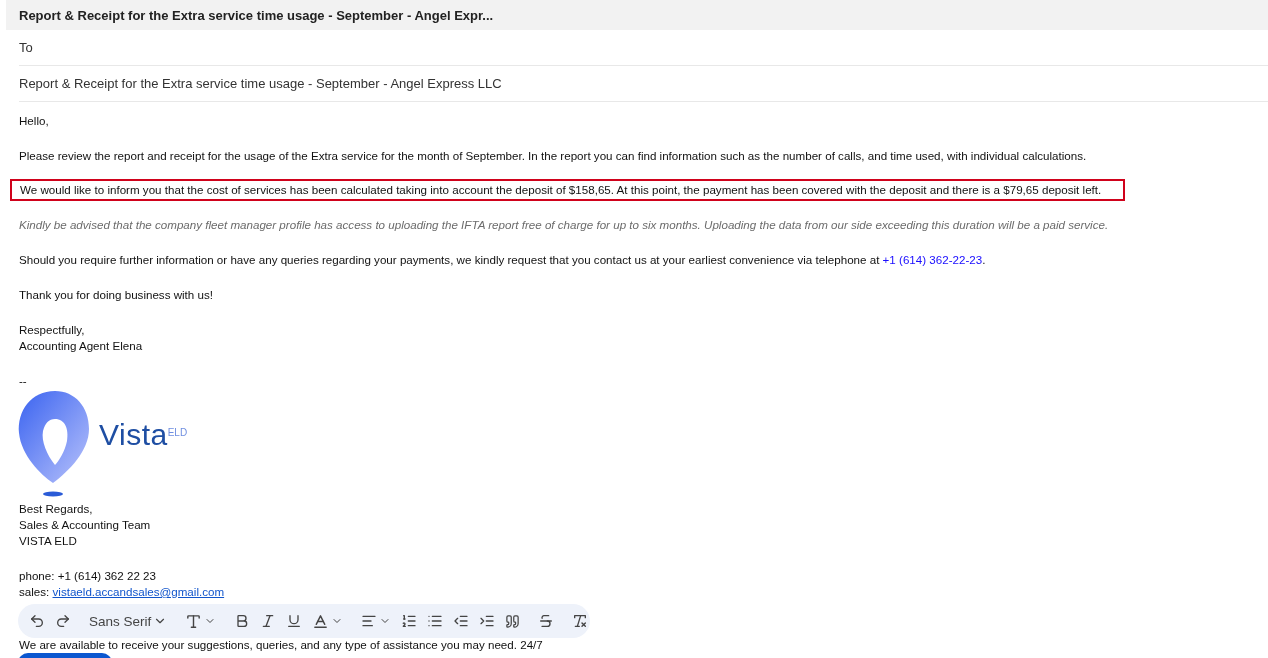 This screenshot has width=1268, height=658. What do you see at coordinates (321, 621) in the screenshot?
I see `text-color-icon` at bounding box center [321, 621].